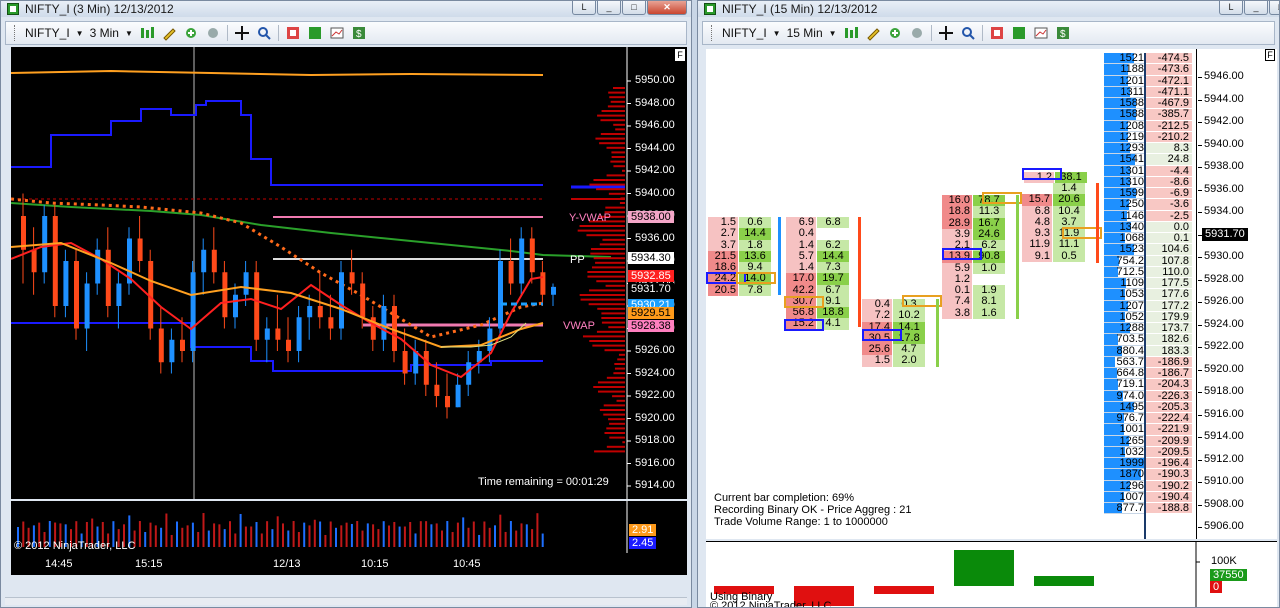  I want to click on interval-selector: 3 Min, so click(104, 33).